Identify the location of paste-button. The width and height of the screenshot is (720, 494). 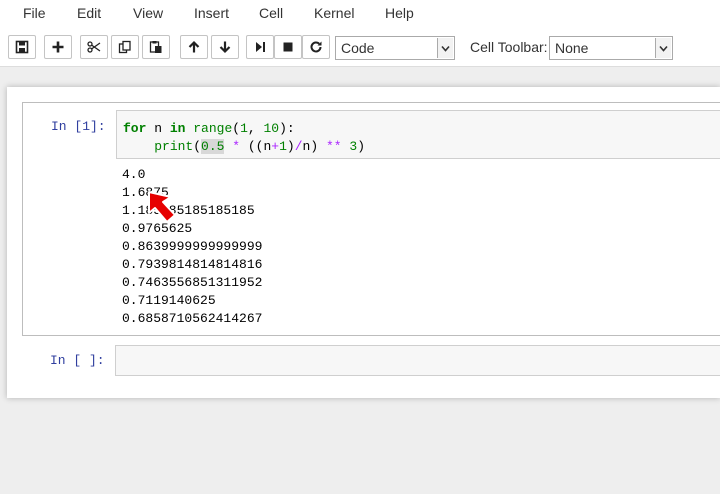
(156, 47).